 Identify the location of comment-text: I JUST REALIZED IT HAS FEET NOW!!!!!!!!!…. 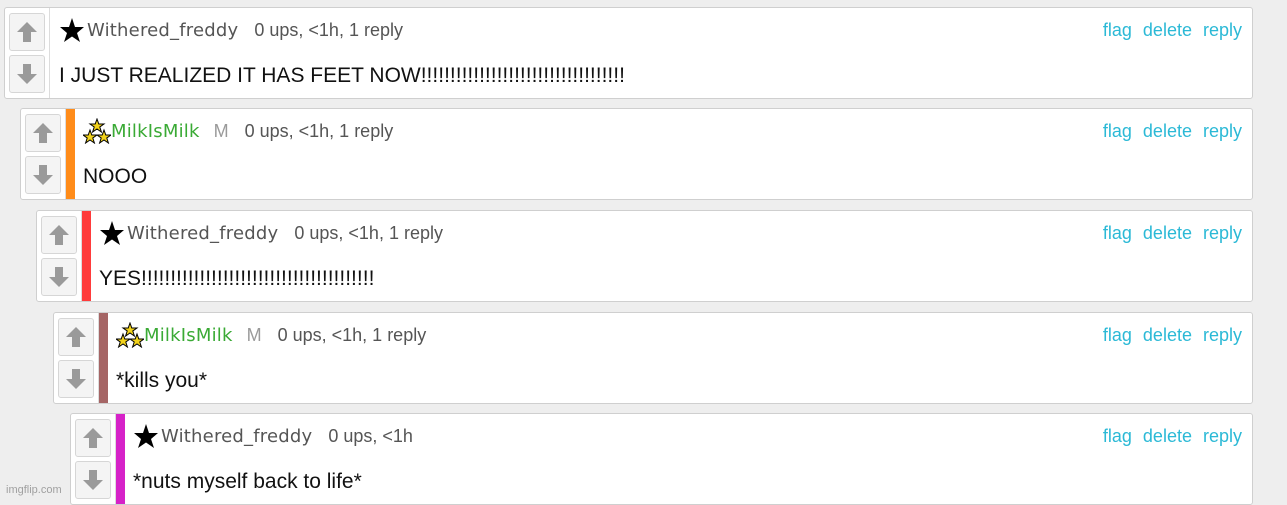
(342, 75).